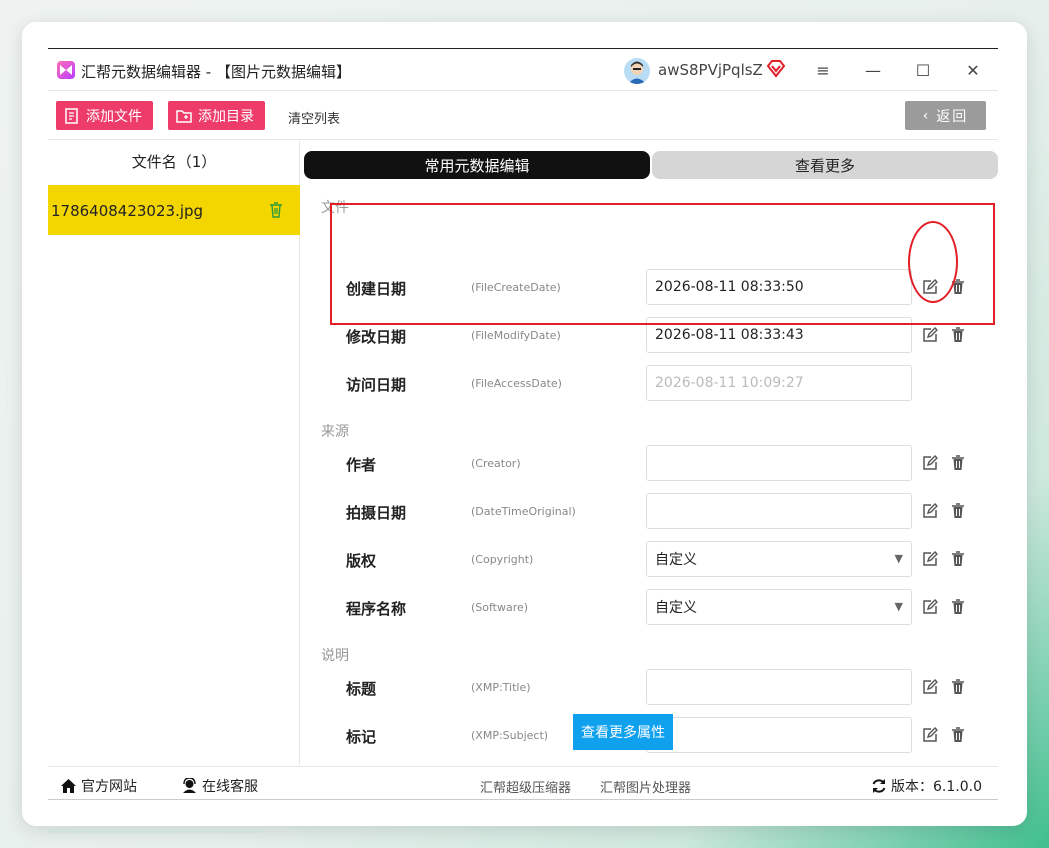  What do you see at coordinates (525, 786) in the screenshot?
I see `compressor-link: 汇帮超级压缩器` at bounding box center [525, 786].